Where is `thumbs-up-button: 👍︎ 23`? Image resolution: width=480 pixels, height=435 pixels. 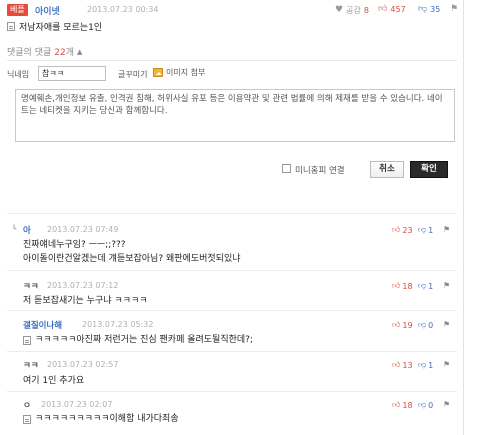
thumbs-up-button: 👍︎ 23 is located at coordinates (402, 230).